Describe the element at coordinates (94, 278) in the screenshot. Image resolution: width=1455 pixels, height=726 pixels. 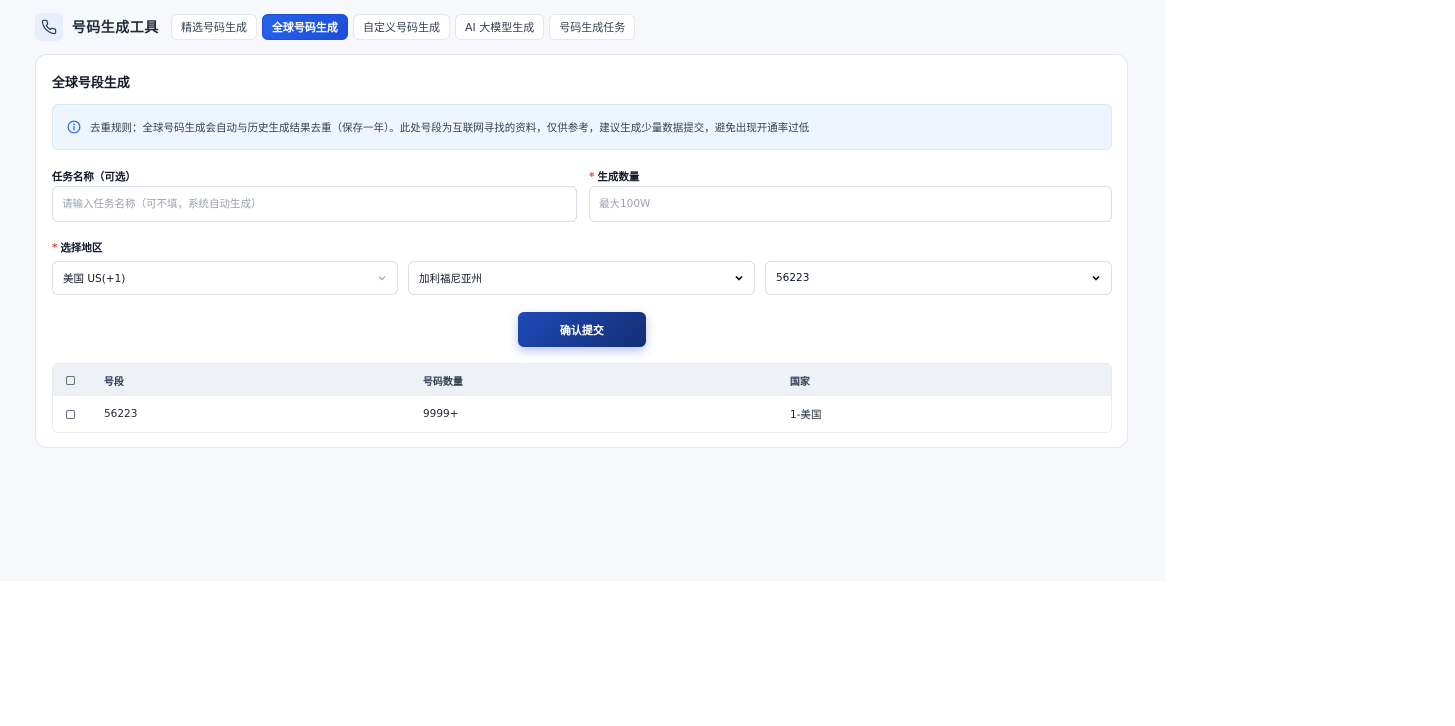
I see `country-select-value: 美国 US(+1)` at that location.